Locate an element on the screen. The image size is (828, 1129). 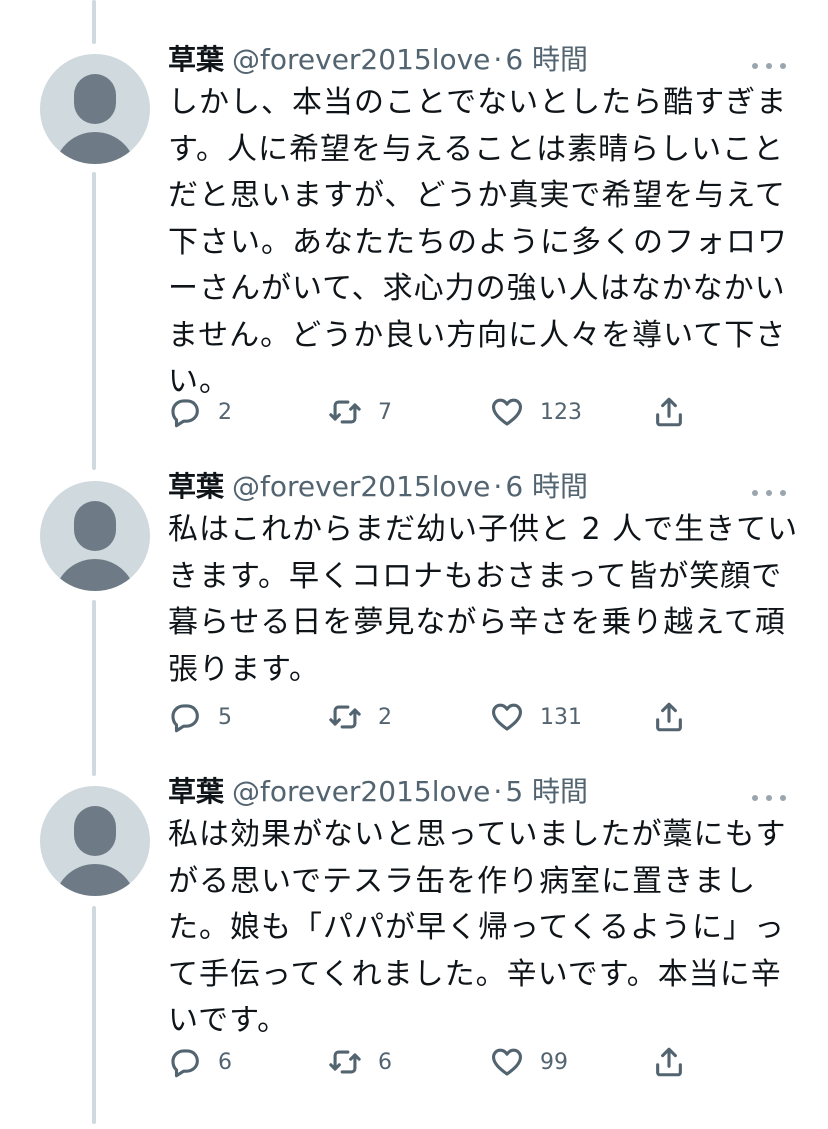
reply-count: 2 is located at coordinates (225, 412).